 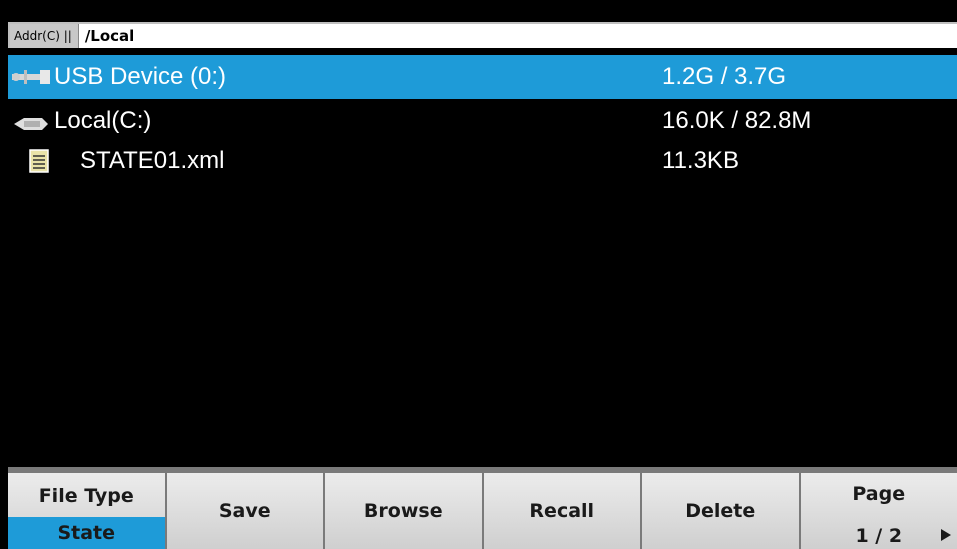 What do you see at coordinates (31, 77) in the screenshot?
I see `usb-icon` at bounding box center [31, 77].